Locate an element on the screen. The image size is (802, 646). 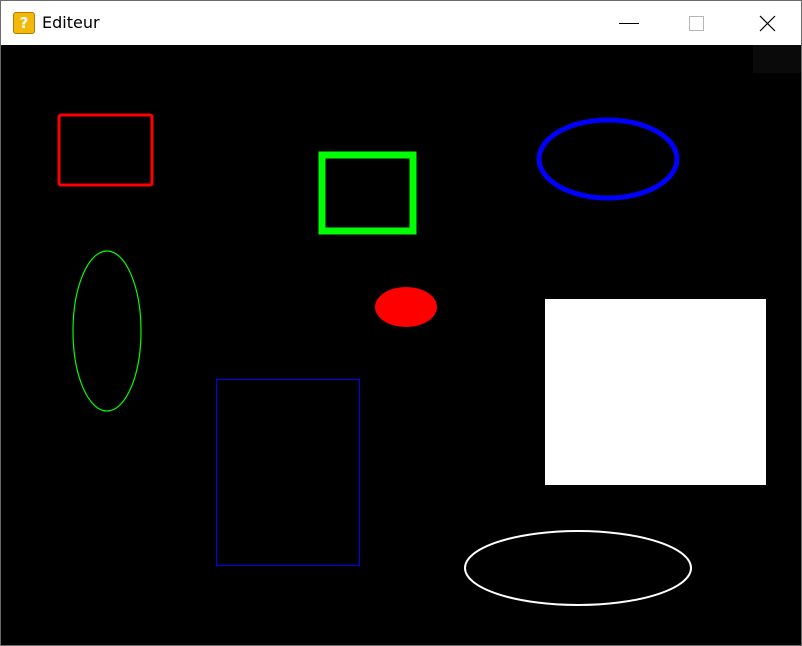
shape-white-filled-rectangle is located at coordinates (655, 392).